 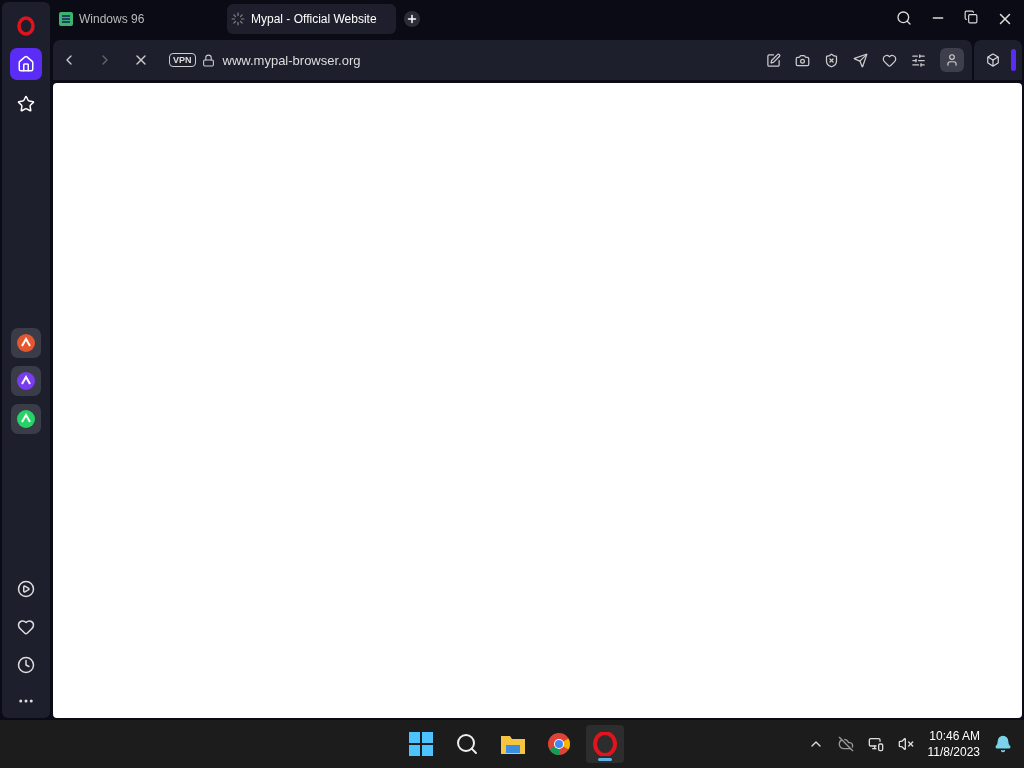 I want to click on opera-icon, so click(x=605, y=744).